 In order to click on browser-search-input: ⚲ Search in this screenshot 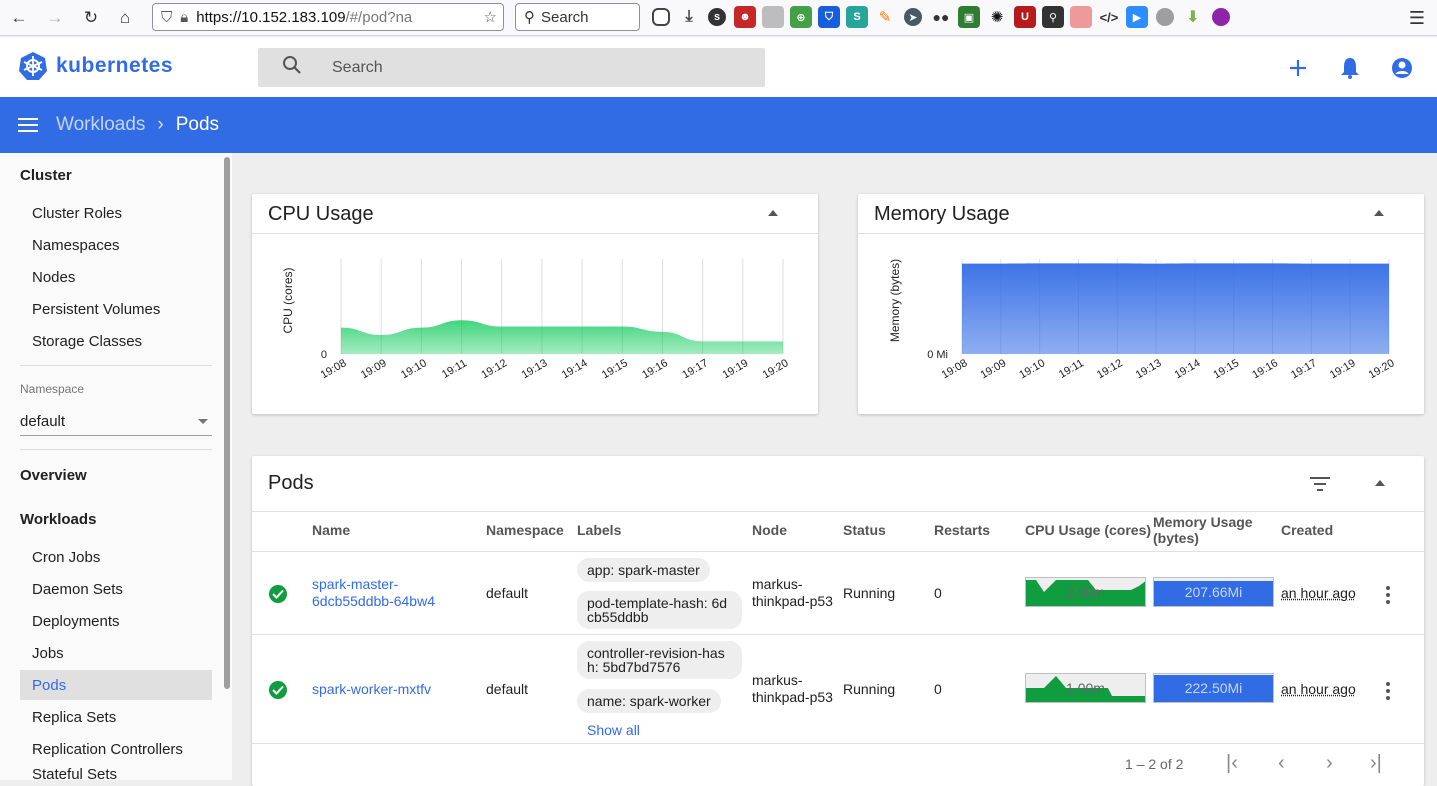, I will do `click(577, 17)`.